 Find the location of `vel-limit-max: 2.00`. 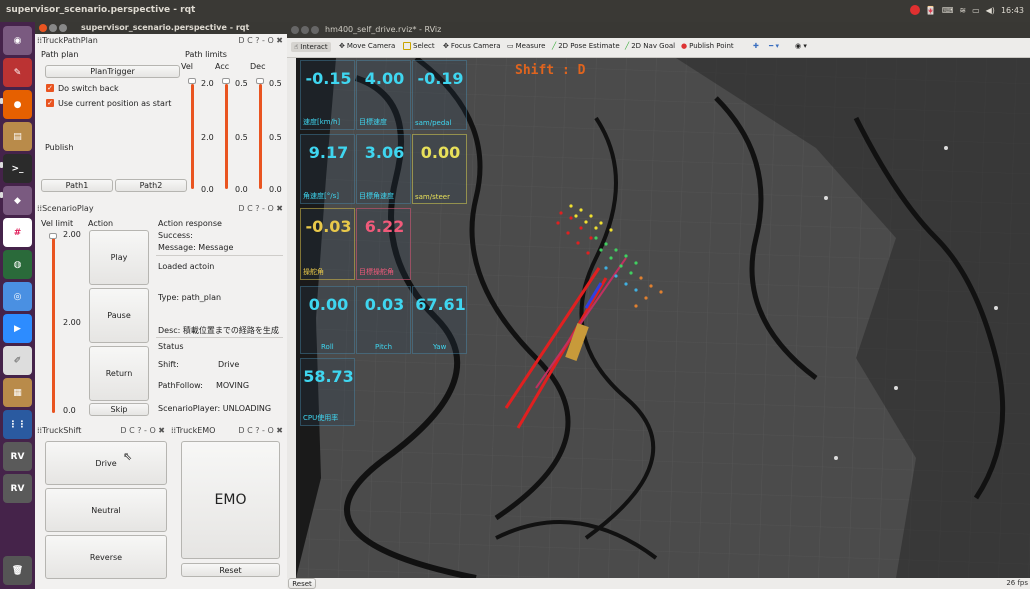

vel-limit-max: 2.00 is located at coordinates (72, 234).